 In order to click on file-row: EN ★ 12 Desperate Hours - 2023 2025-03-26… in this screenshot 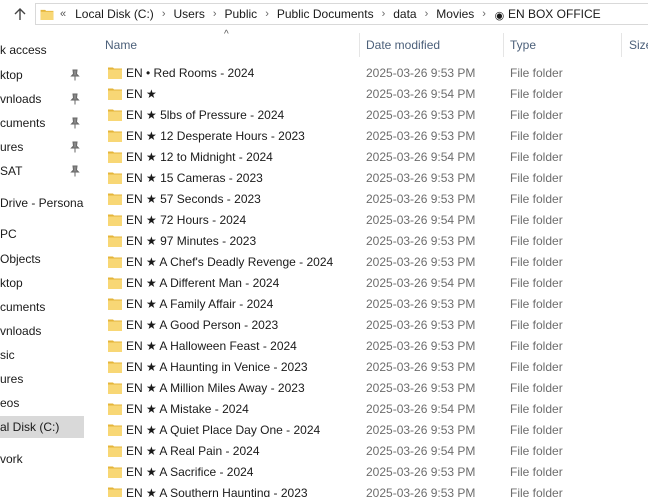, I will do `click(366, 136)`.